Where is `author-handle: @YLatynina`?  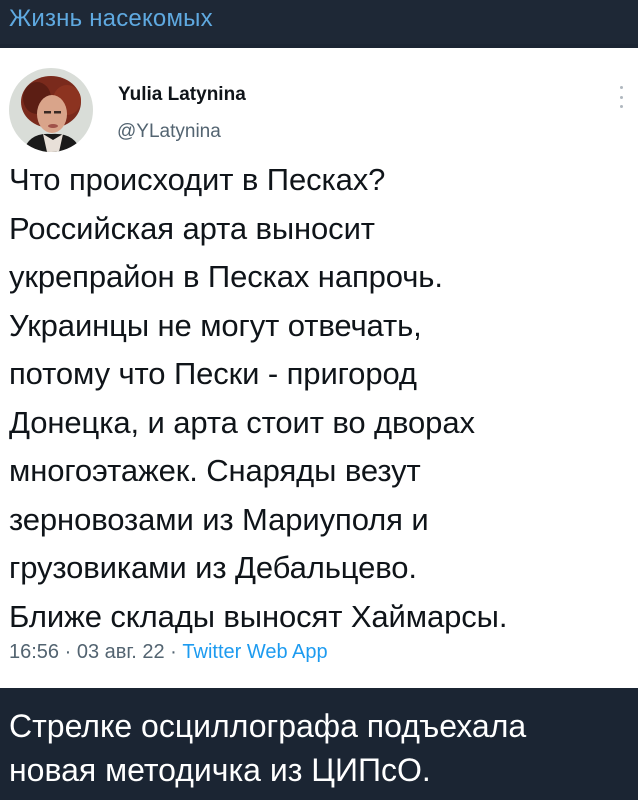
author-handle: @YLatynina is located at coordinates (169, 132).